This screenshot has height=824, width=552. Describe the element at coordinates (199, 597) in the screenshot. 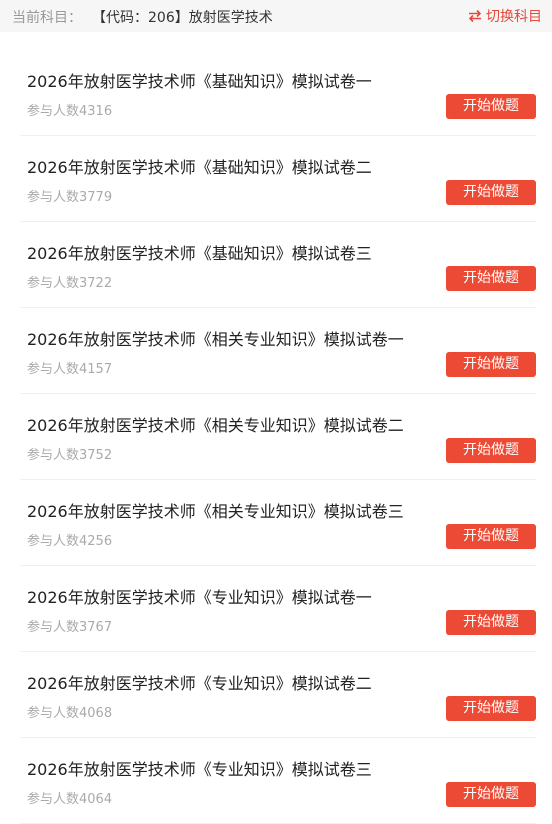

I see `exam-title: 2026年放射医学技术师《专业知识》模拟试卷一` at that location.